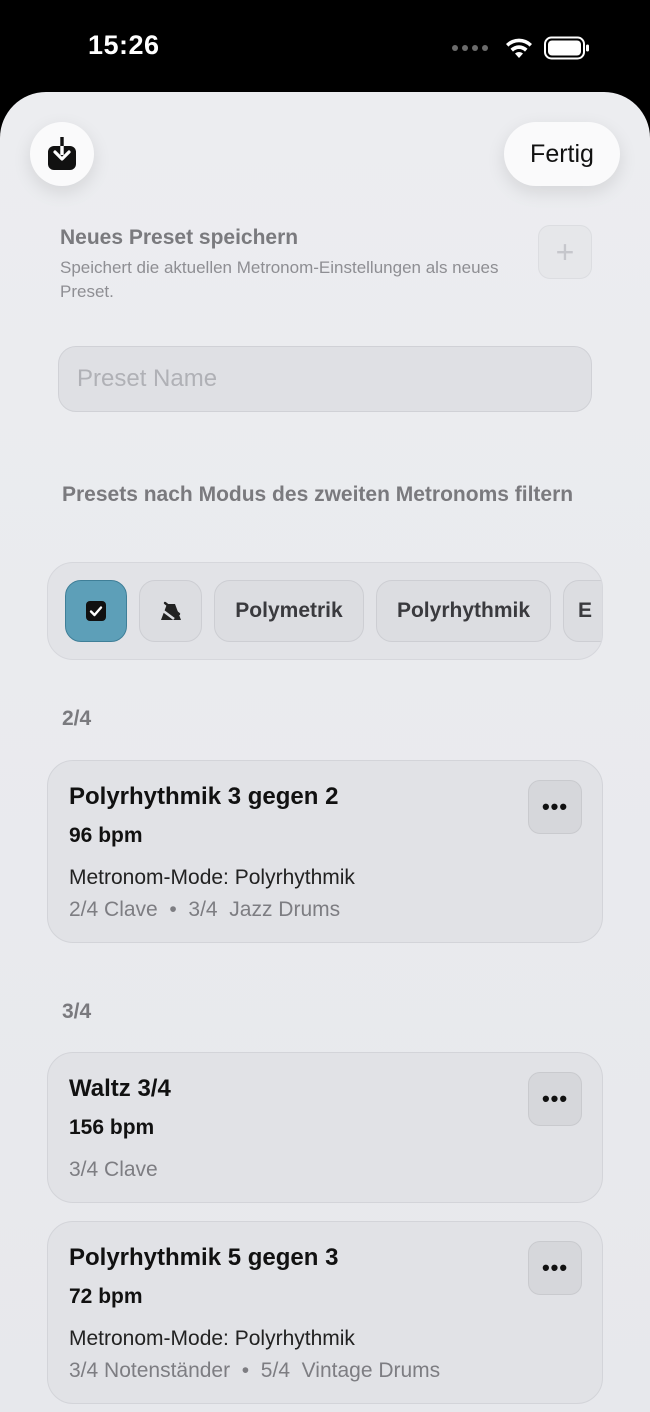 This screenshot has height=1412, width=650. Describe the element at coordinates (113, 1169) in the screenshot. I see `preset-tracks: 3/4 Clave` at that location.